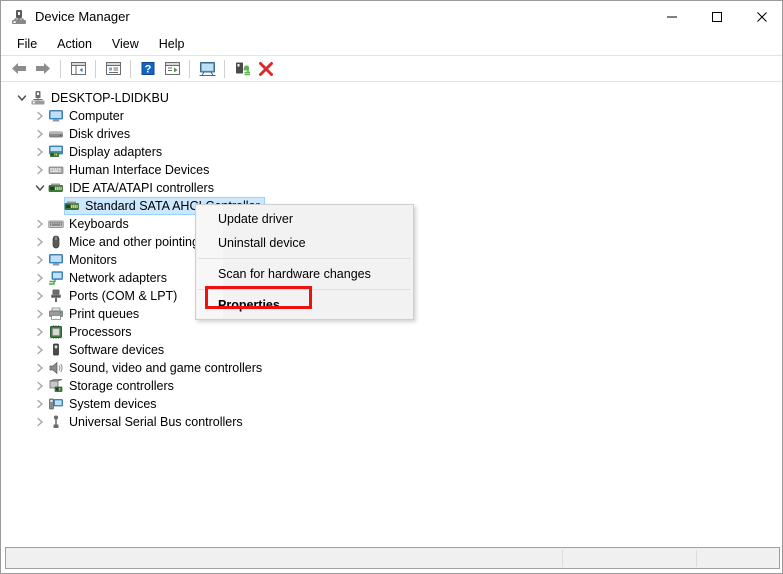  What do you see at coordinates (172, 44) in the screenshot?
I see `menu-help: Help` at bounding box center [172, 44].